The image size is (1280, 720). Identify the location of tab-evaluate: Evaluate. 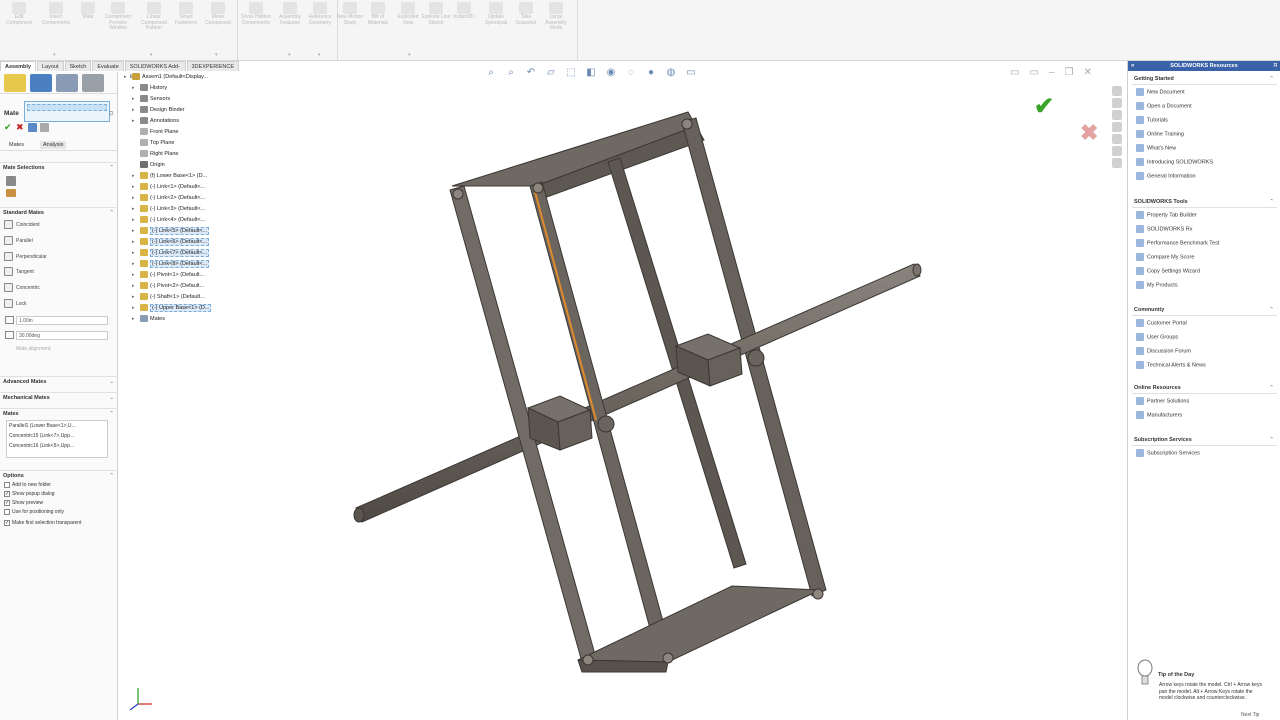
(108, 66).